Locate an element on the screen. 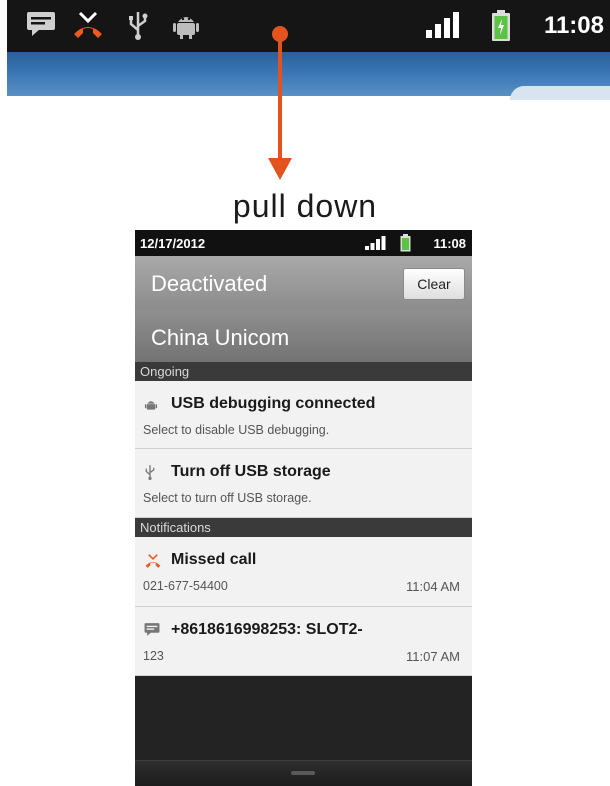  notification-title: Turn off USB storage is located at coordinates (251, 471).